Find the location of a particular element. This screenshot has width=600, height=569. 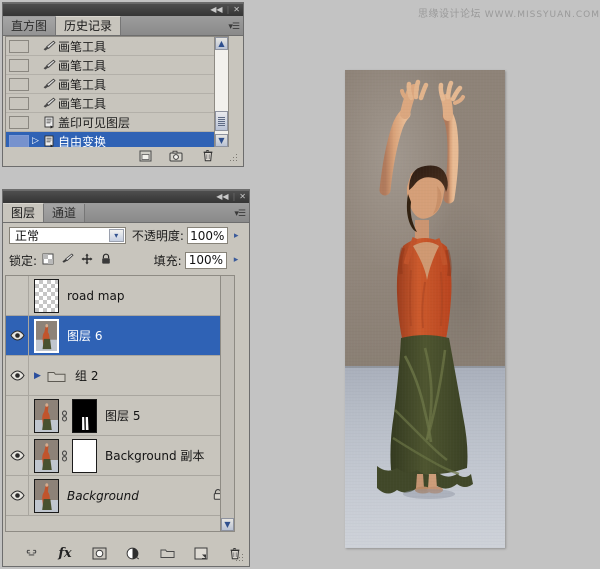

layer-name: 图层 6 is located at coordinates (84, 335).